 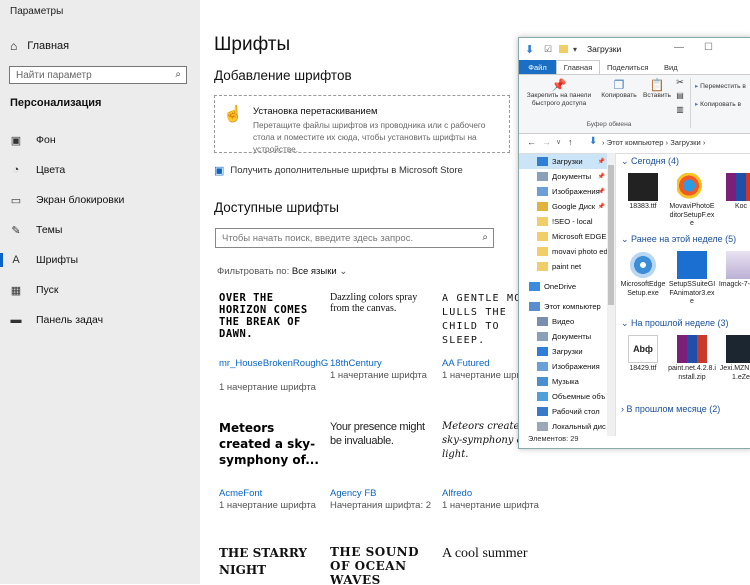 What do you see at coordinates (643, 206) in the screenshot?
I see `file-name: 18383.ttf` at bounding box center [643, 206].